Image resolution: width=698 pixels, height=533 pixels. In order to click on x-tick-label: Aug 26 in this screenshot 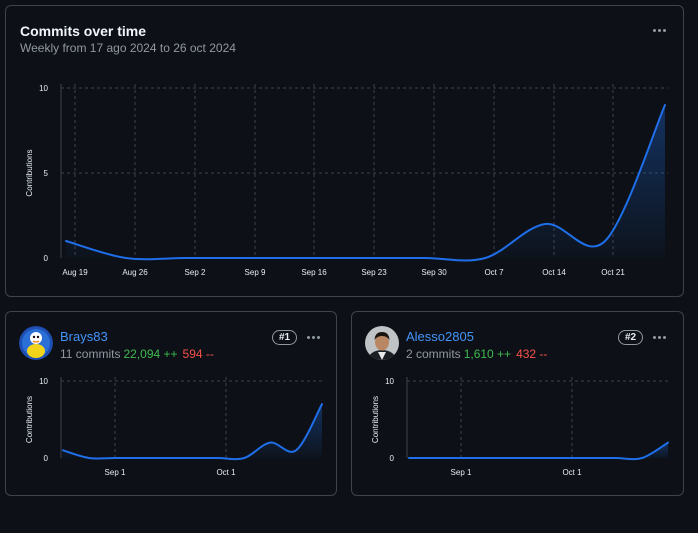, I will do `click(135, 272)`.